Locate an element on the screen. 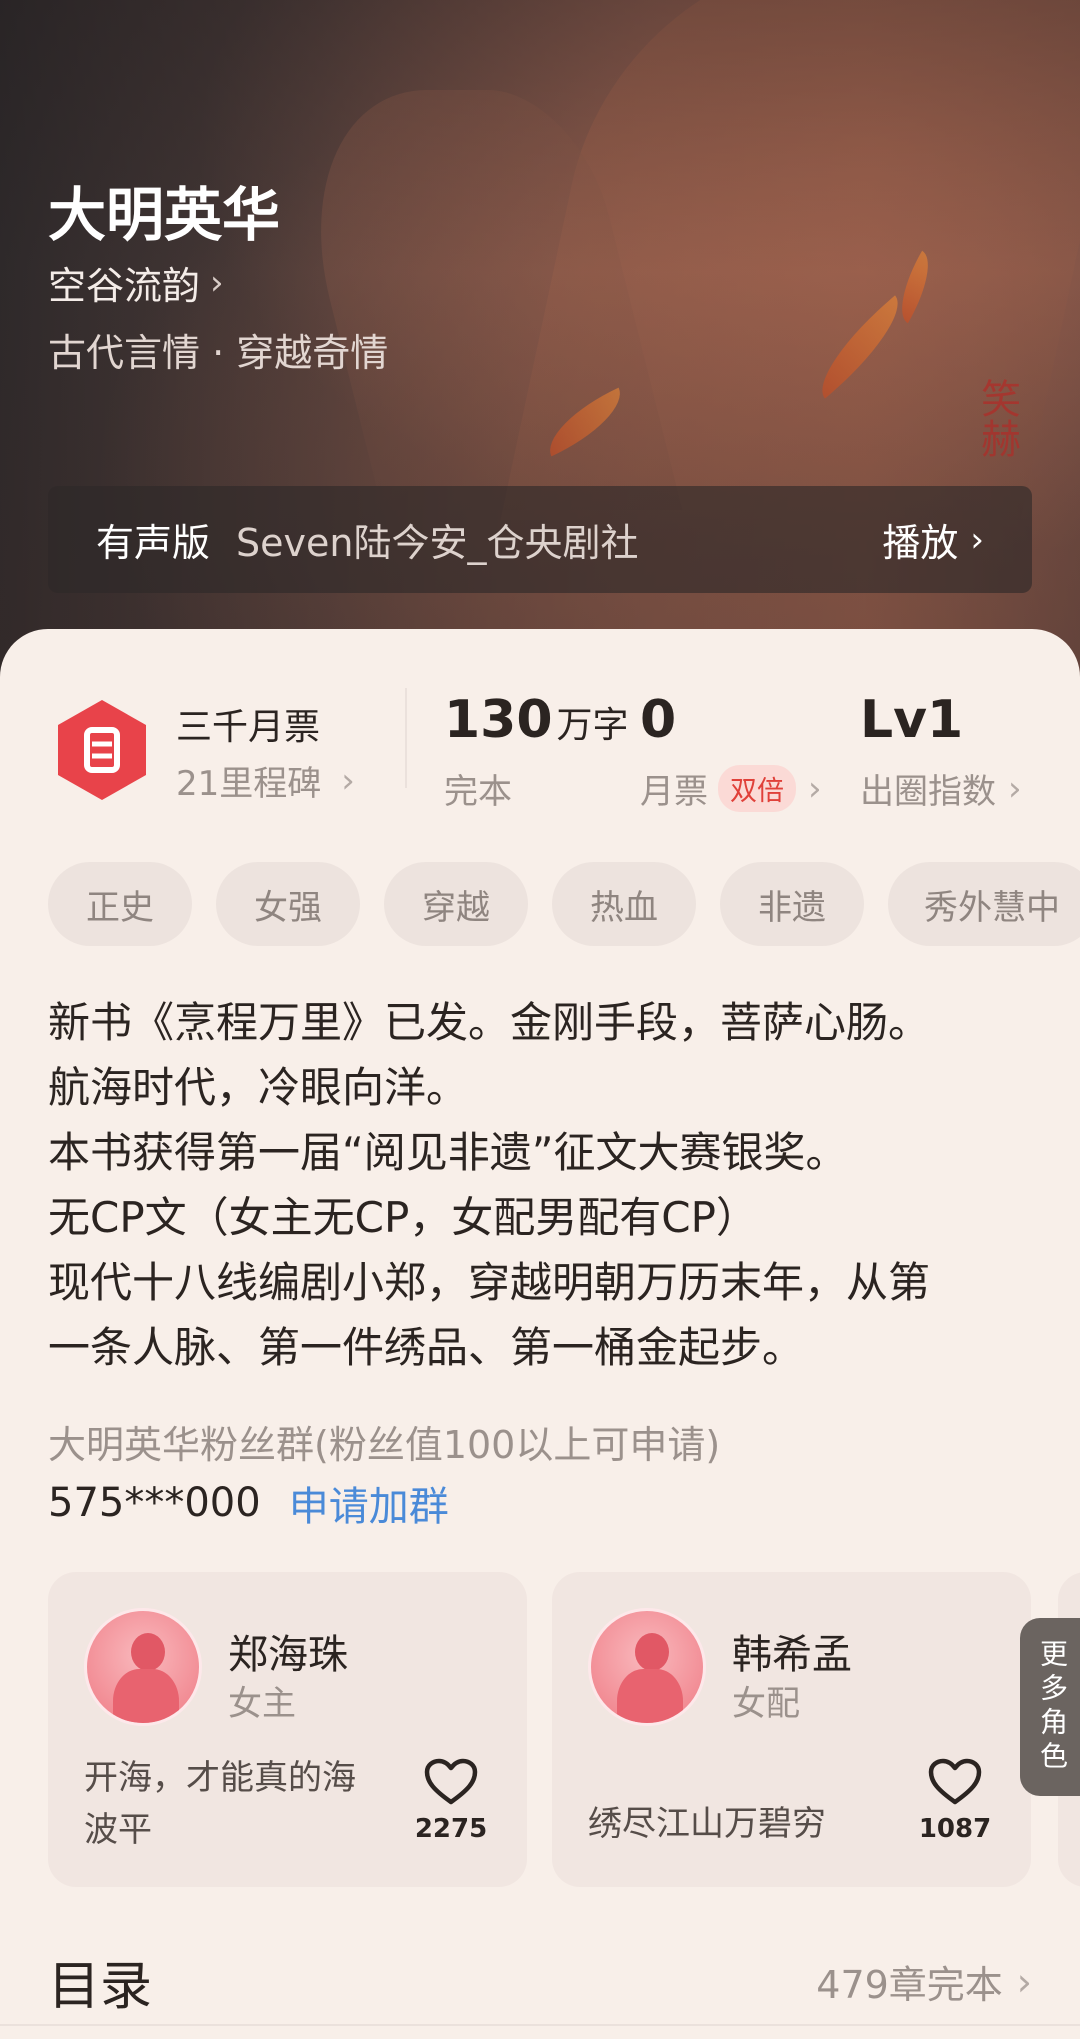 The width and height of the screenshot is (1080, 2039). monthly-ticket-label: 月票 is located at coordinates (674, 792).